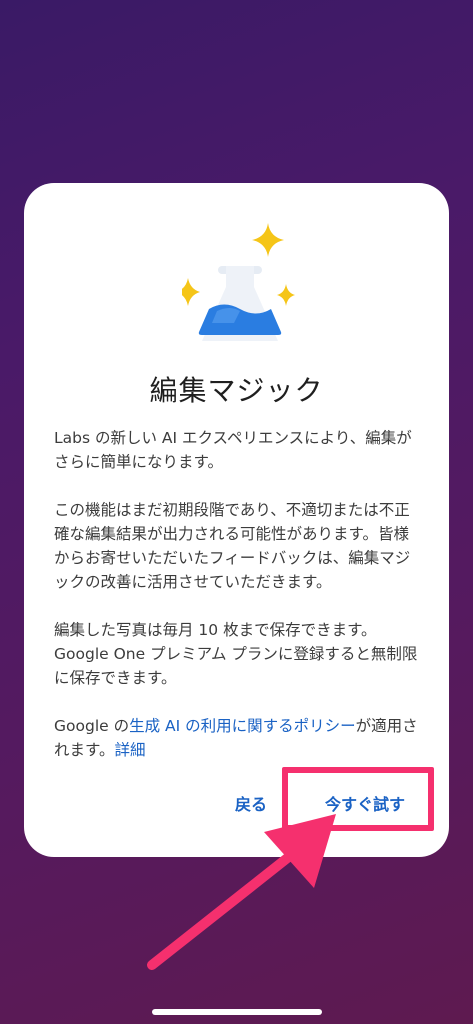  What do you see at coordinates (129, 750) in the screenshot?
I see `details-link: 詳細` at bounding box center [129, 750].